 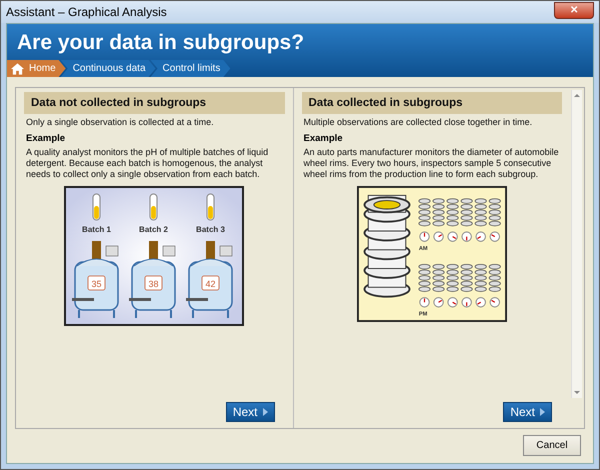 What do you see at coordinates (190, 68) in the screenshot?
I see `breadcrumb-link: Control limits` at bounding box center [190, 68].